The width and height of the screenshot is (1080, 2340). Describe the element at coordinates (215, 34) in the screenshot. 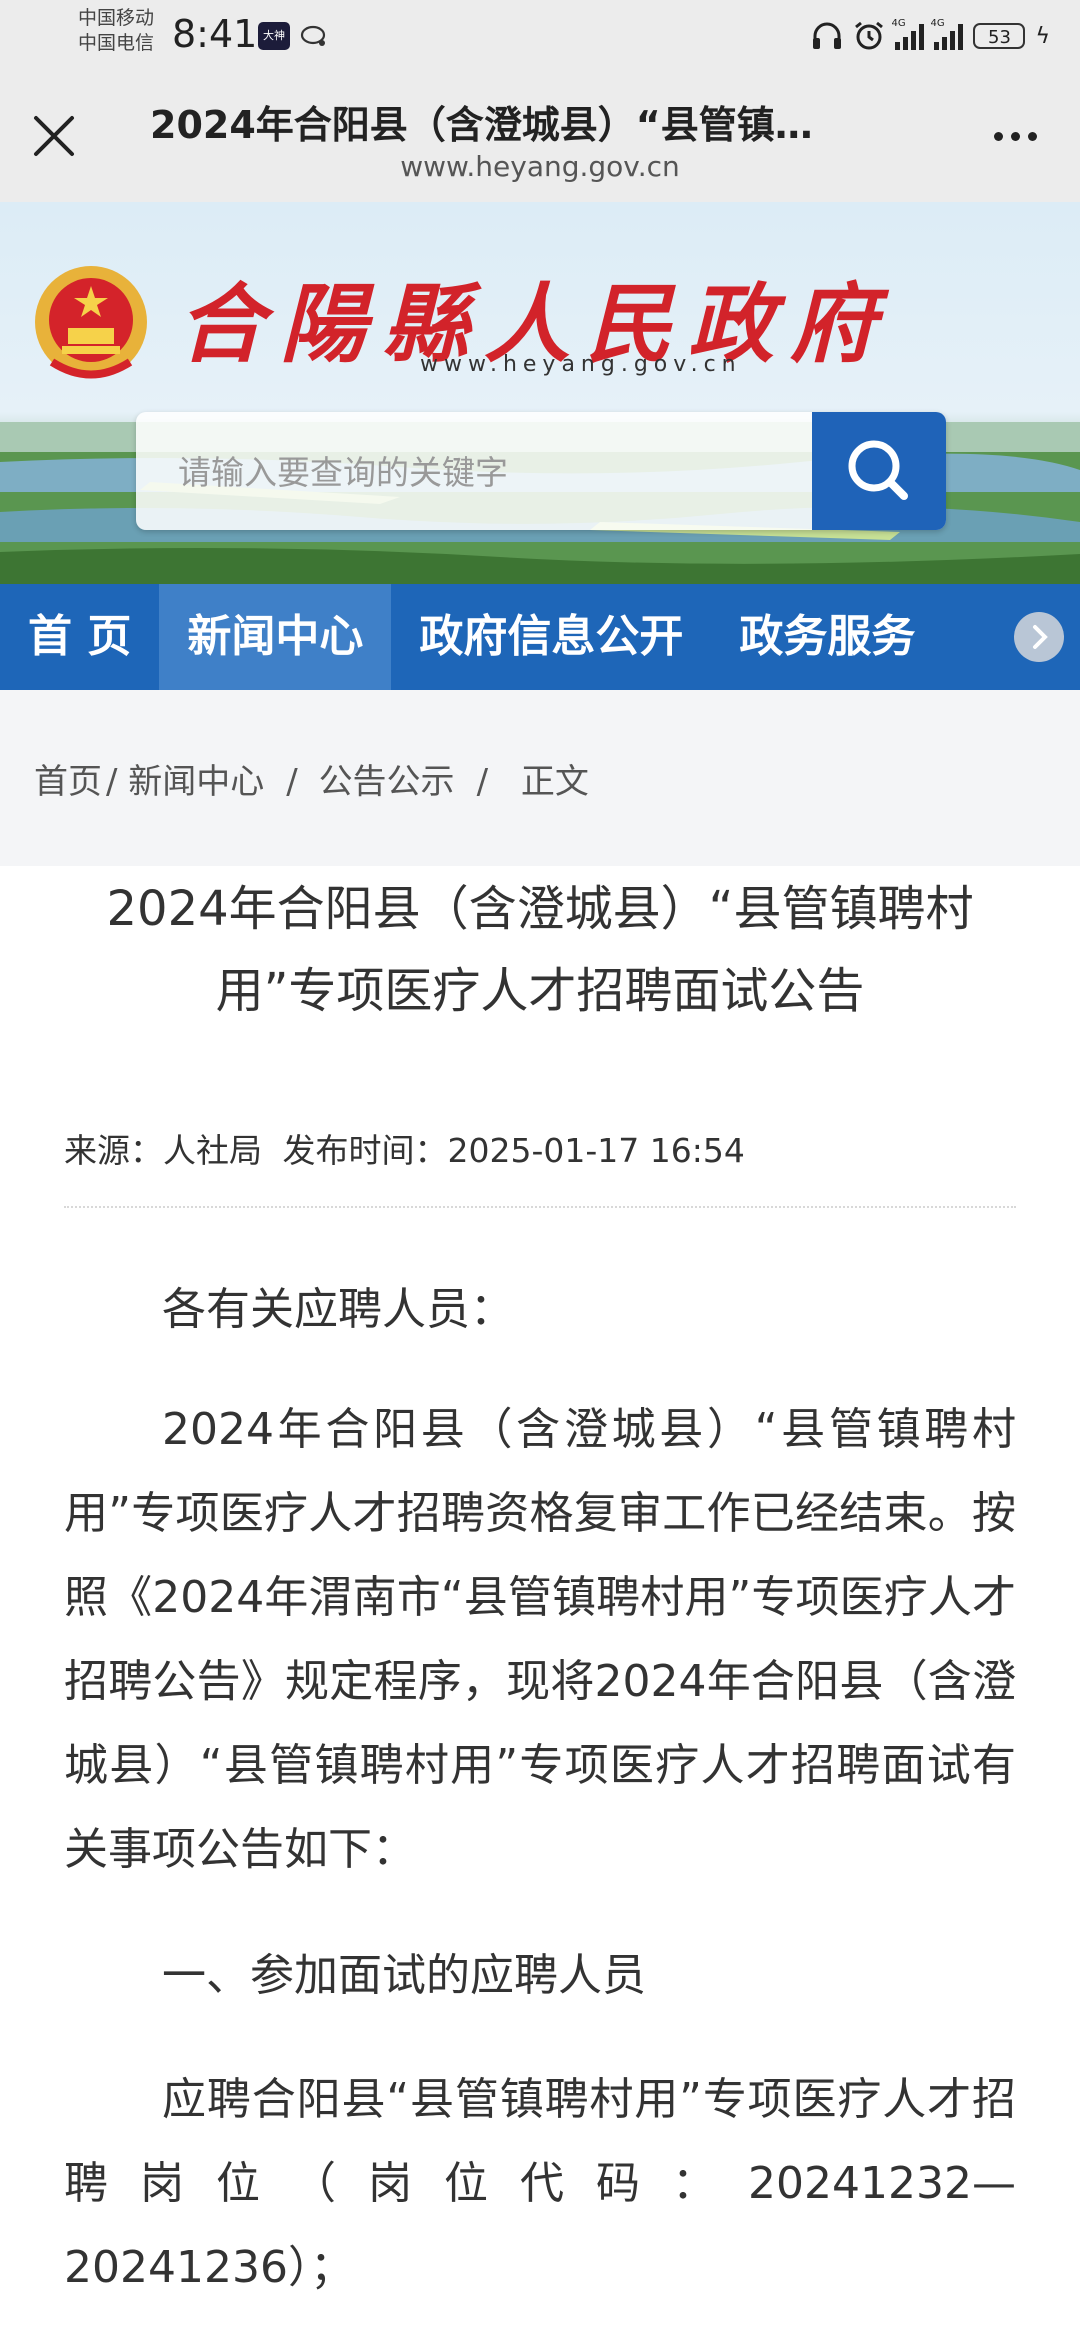

I see `status-time: 8:41` at that location.